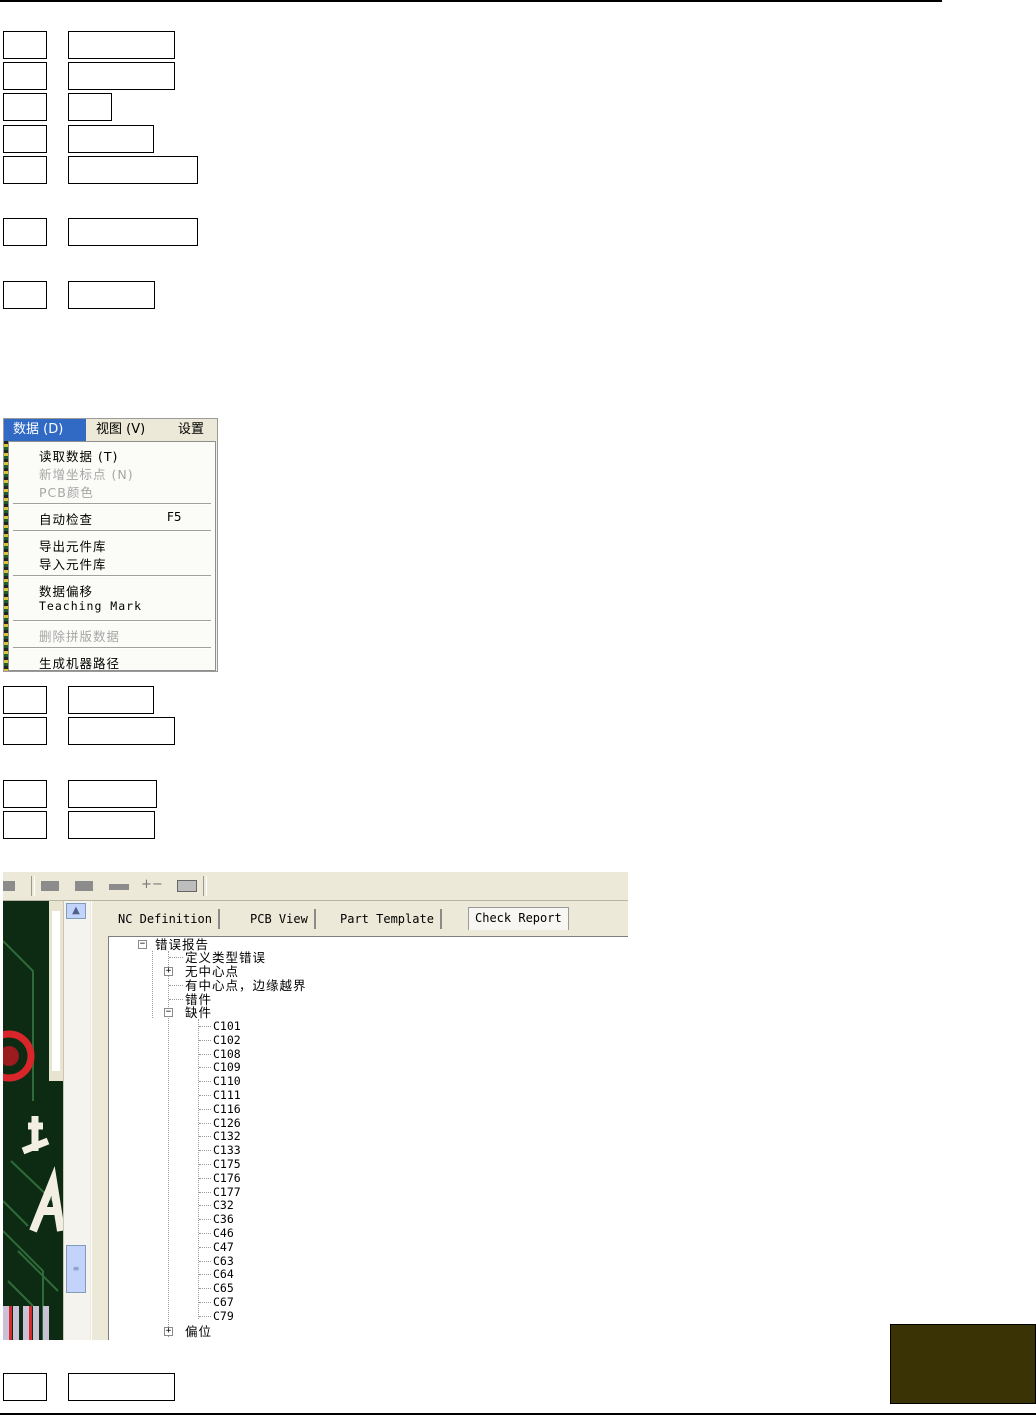 The width and height of the screenshot is (1036, 1416). I want to click on tree-leaf: C102, so click(227, 1040).